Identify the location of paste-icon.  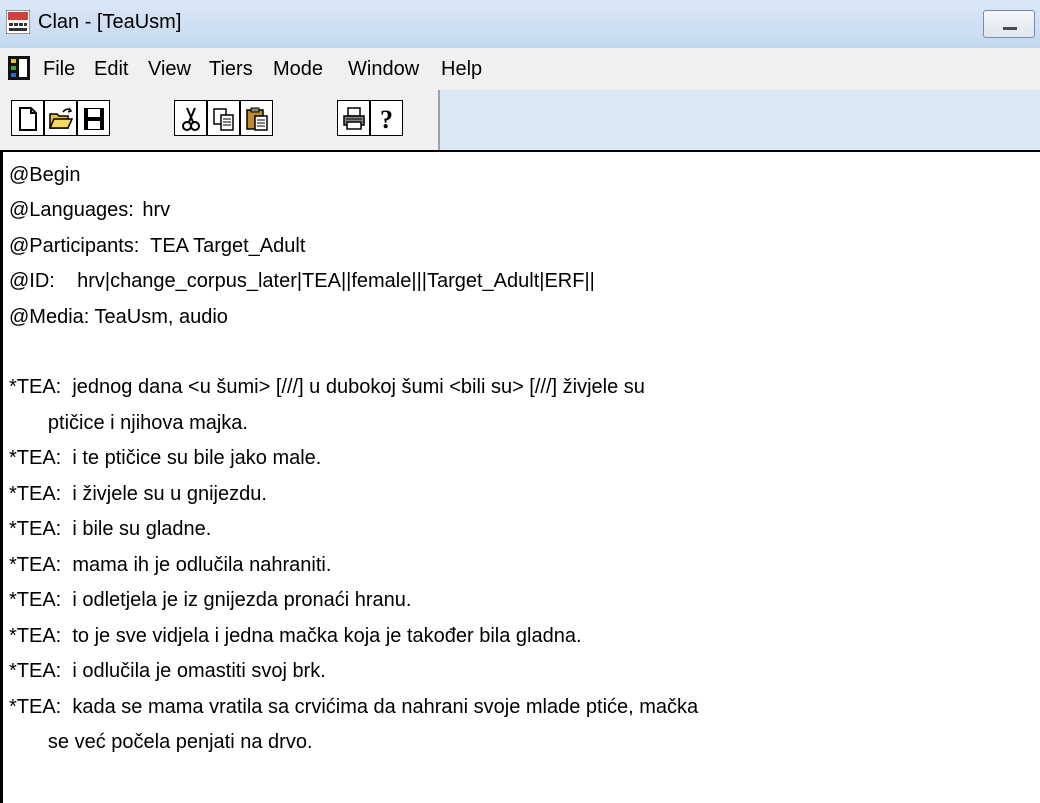
(257, 119).